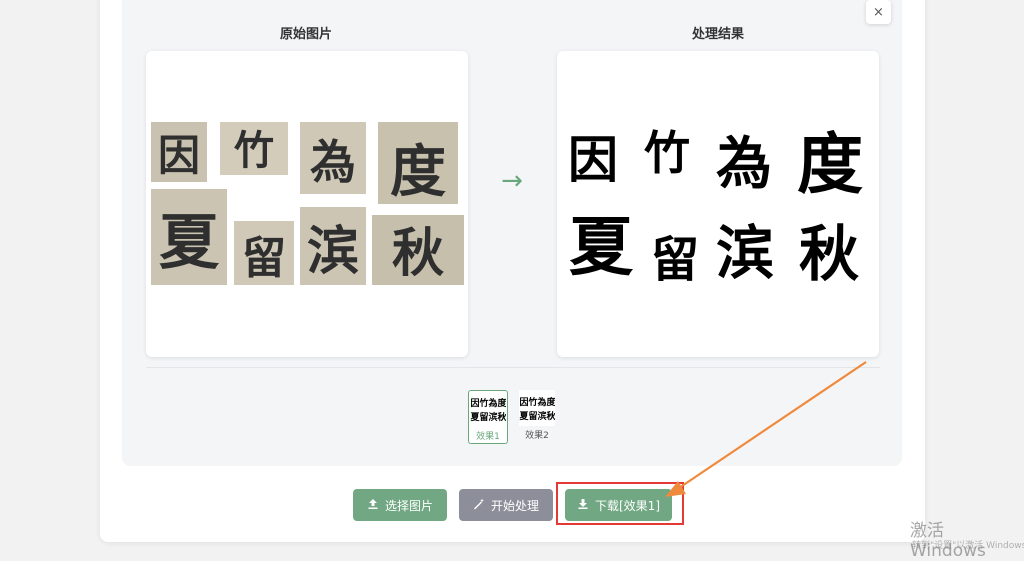 The image size is (1024, 561). What do you see at coordinates (514, 505) in the screenshot?
I see `start-processing-label: 开始处理` at bounding box center [514, 505].